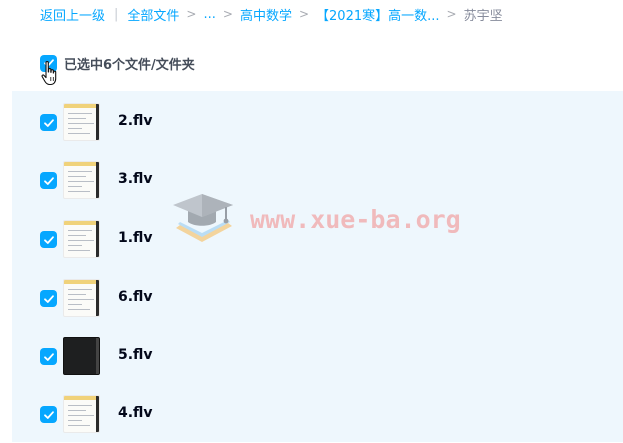 This screenshot has width=623, height=443. Describe the element at coordinates (135, 238) in the screenshot. I see `file-name: 1.flv` at that location.